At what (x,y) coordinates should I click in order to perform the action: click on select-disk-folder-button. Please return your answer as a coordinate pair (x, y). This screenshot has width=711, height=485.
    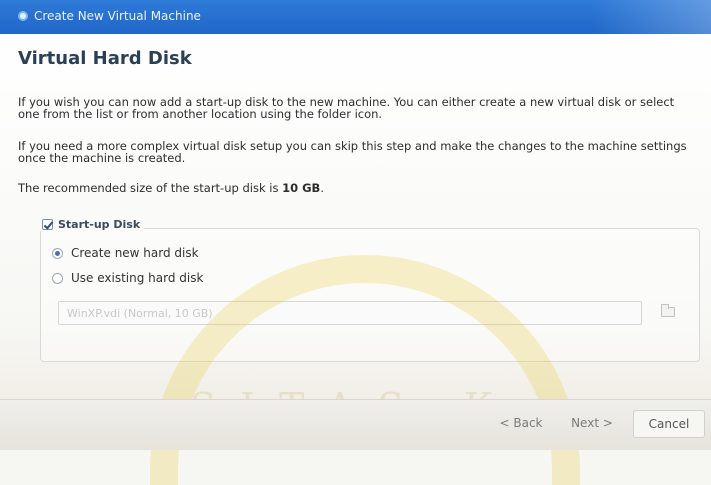
    Looking at the image, I should click on (668, 312).